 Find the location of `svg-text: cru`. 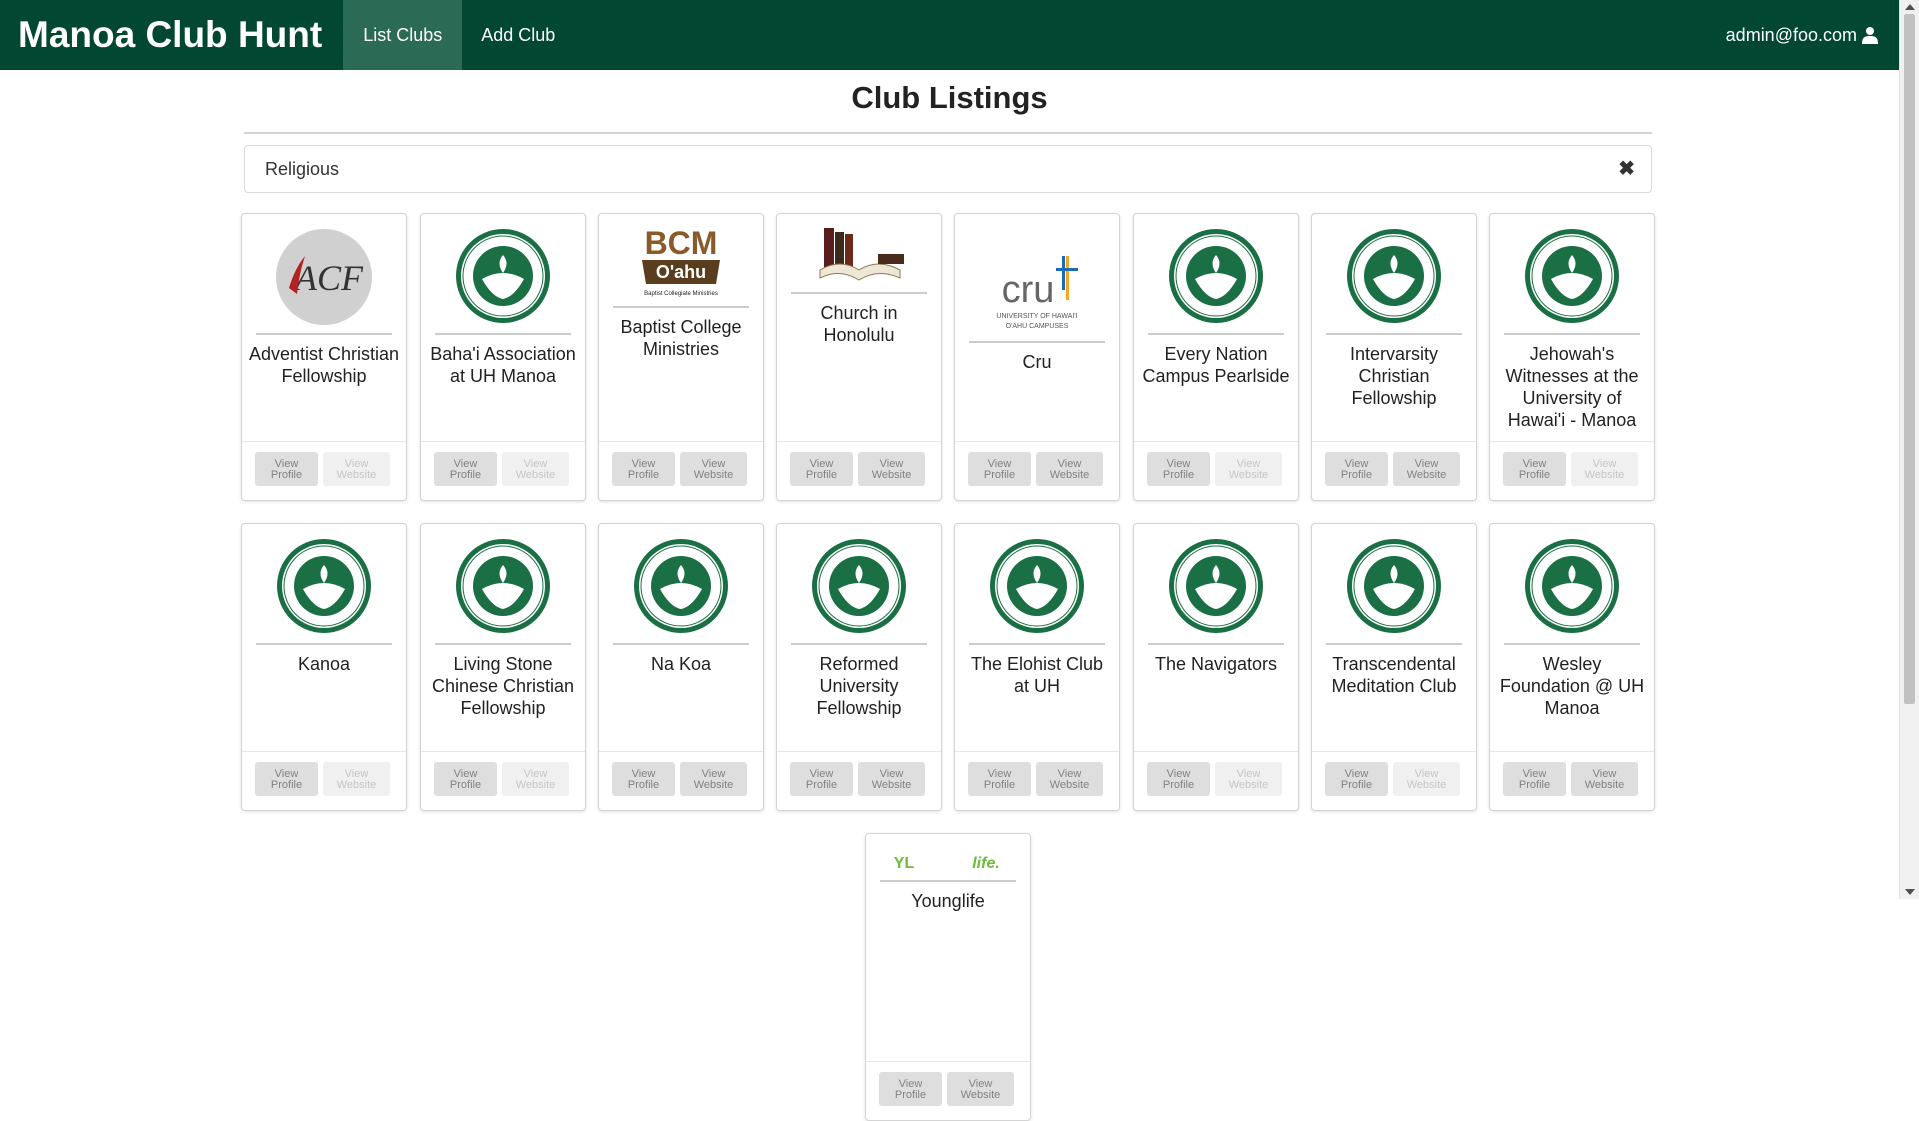

svg-text: cru is located at coordinates (1028, 290).